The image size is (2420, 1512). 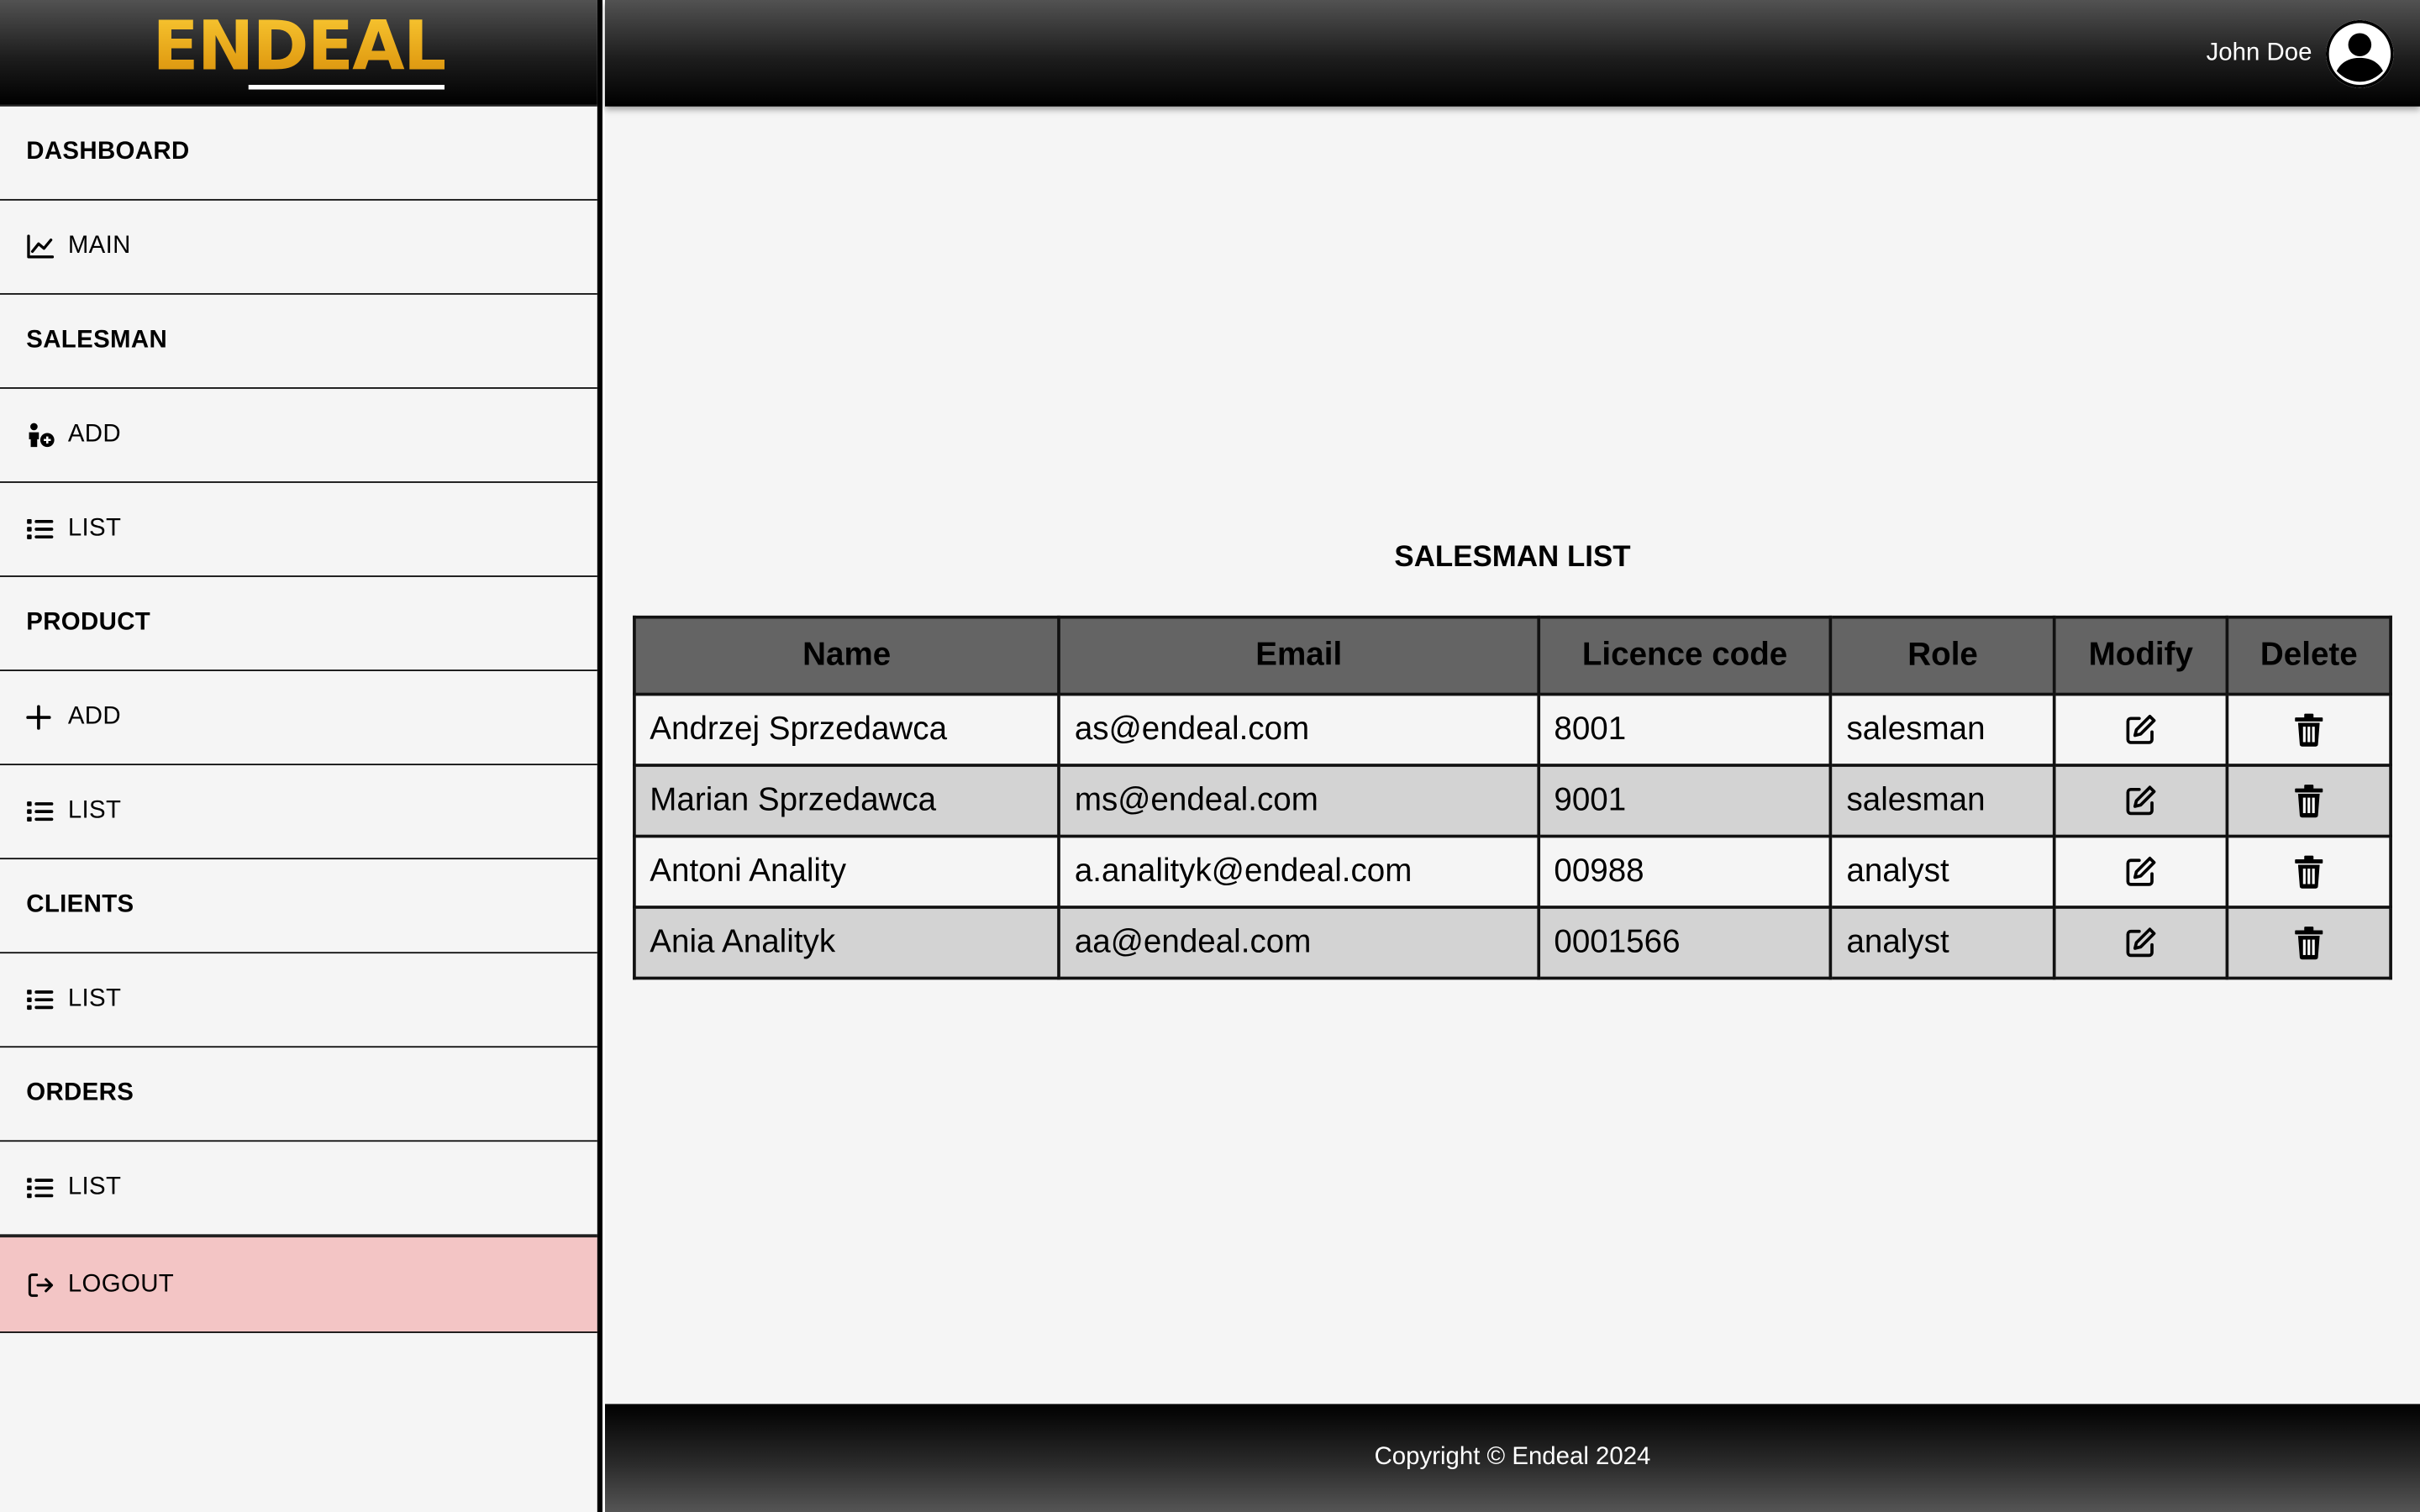 What do you see at coordinates (299, 624) in the screenshot?
I see `sidebar-section-product: PRODUCT` at bounding box center [299, 624].